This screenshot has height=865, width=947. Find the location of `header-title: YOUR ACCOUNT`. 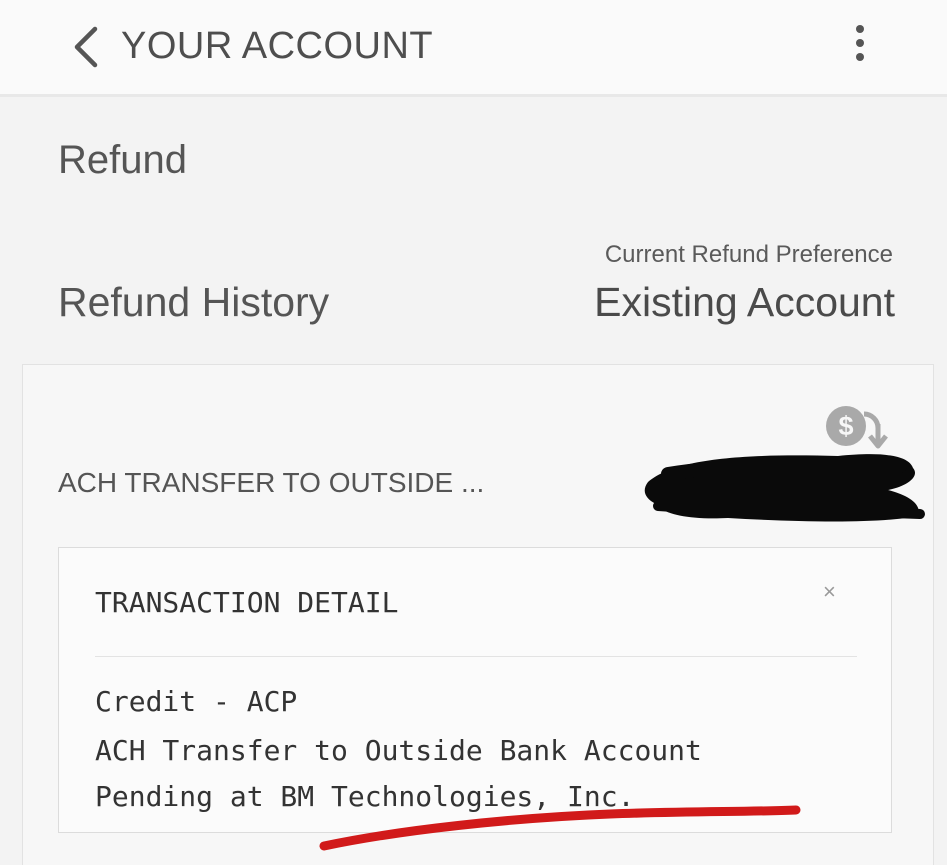

header-title: YOUR ACCOUNT is located at coordinates (277, 46).